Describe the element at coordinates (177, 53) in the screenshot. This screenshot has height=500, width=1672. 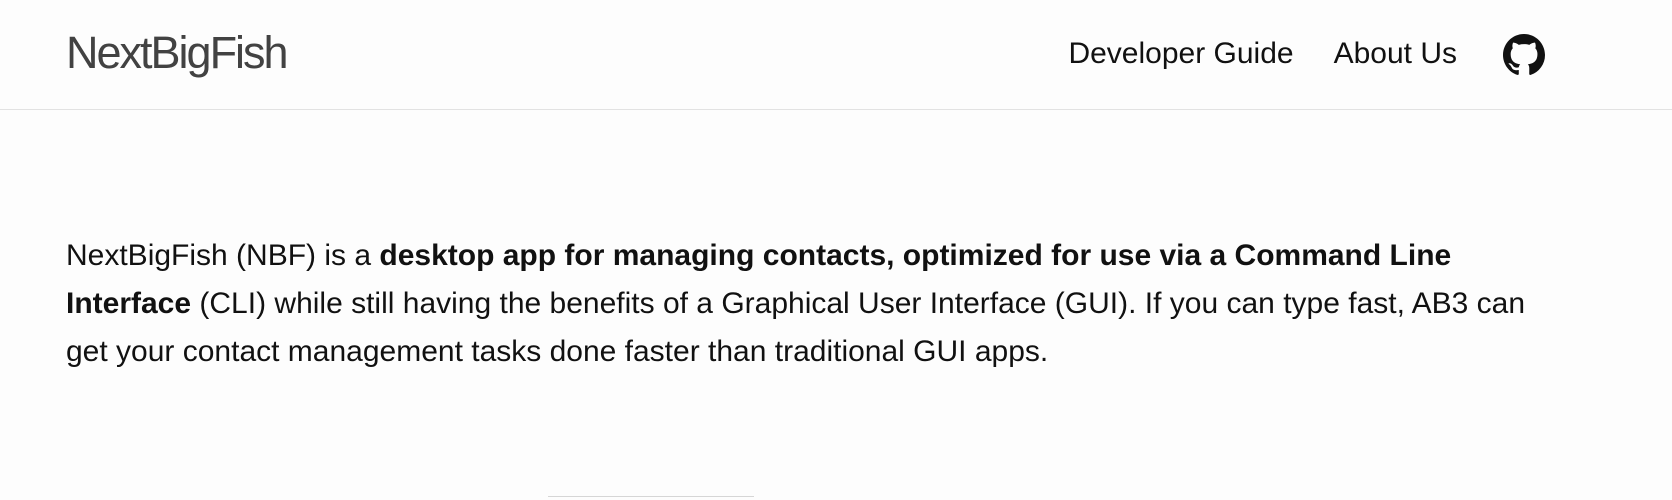
I see `brand-logo-link: NextBigFish` at that location.